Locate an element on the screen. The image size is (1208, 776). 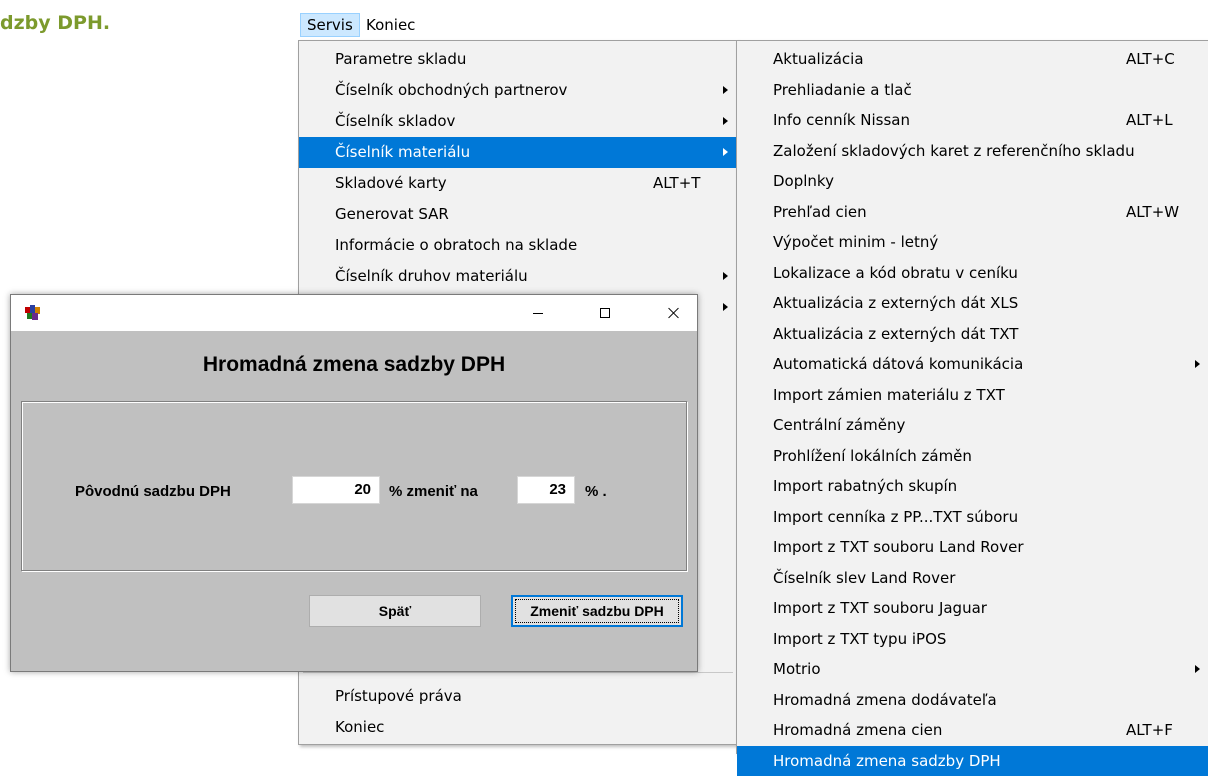
dialog-titlebar is located at coordinates (354, 313).